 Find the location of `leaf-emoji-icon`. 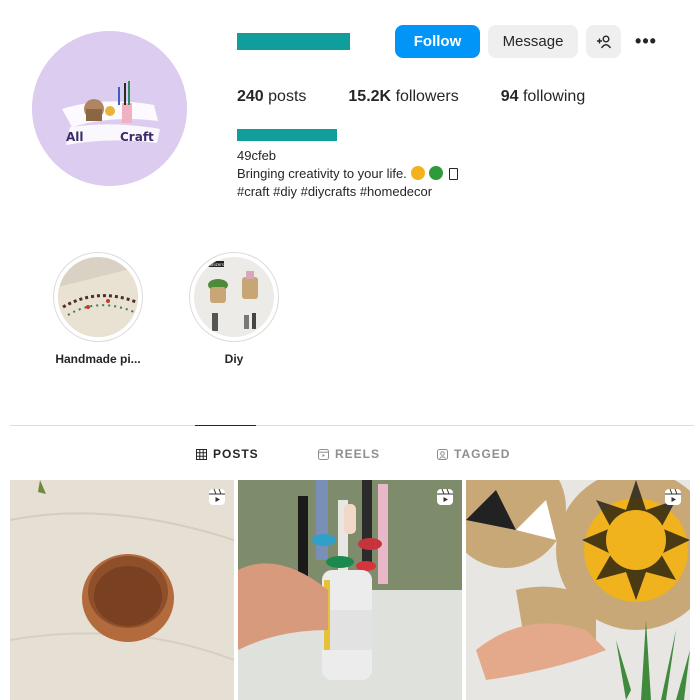

leaf-emoji-icon is located at coordinates (435, 173).